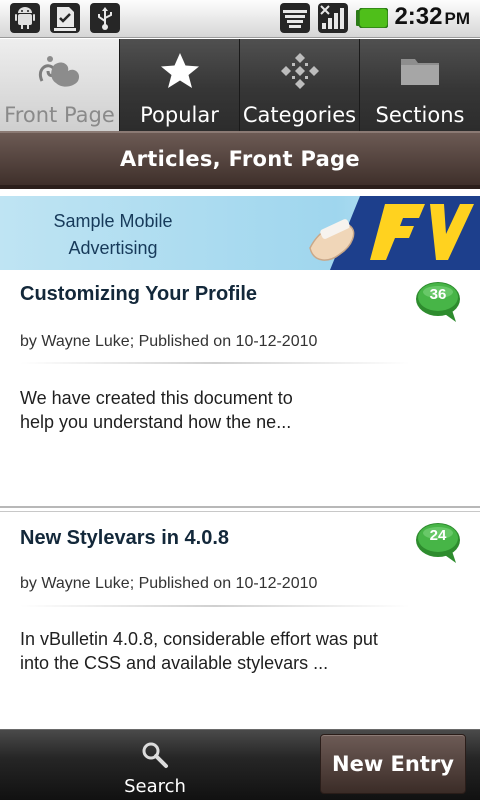  I want to click on article-title: Customizing Your Profile, so click(138, 294).